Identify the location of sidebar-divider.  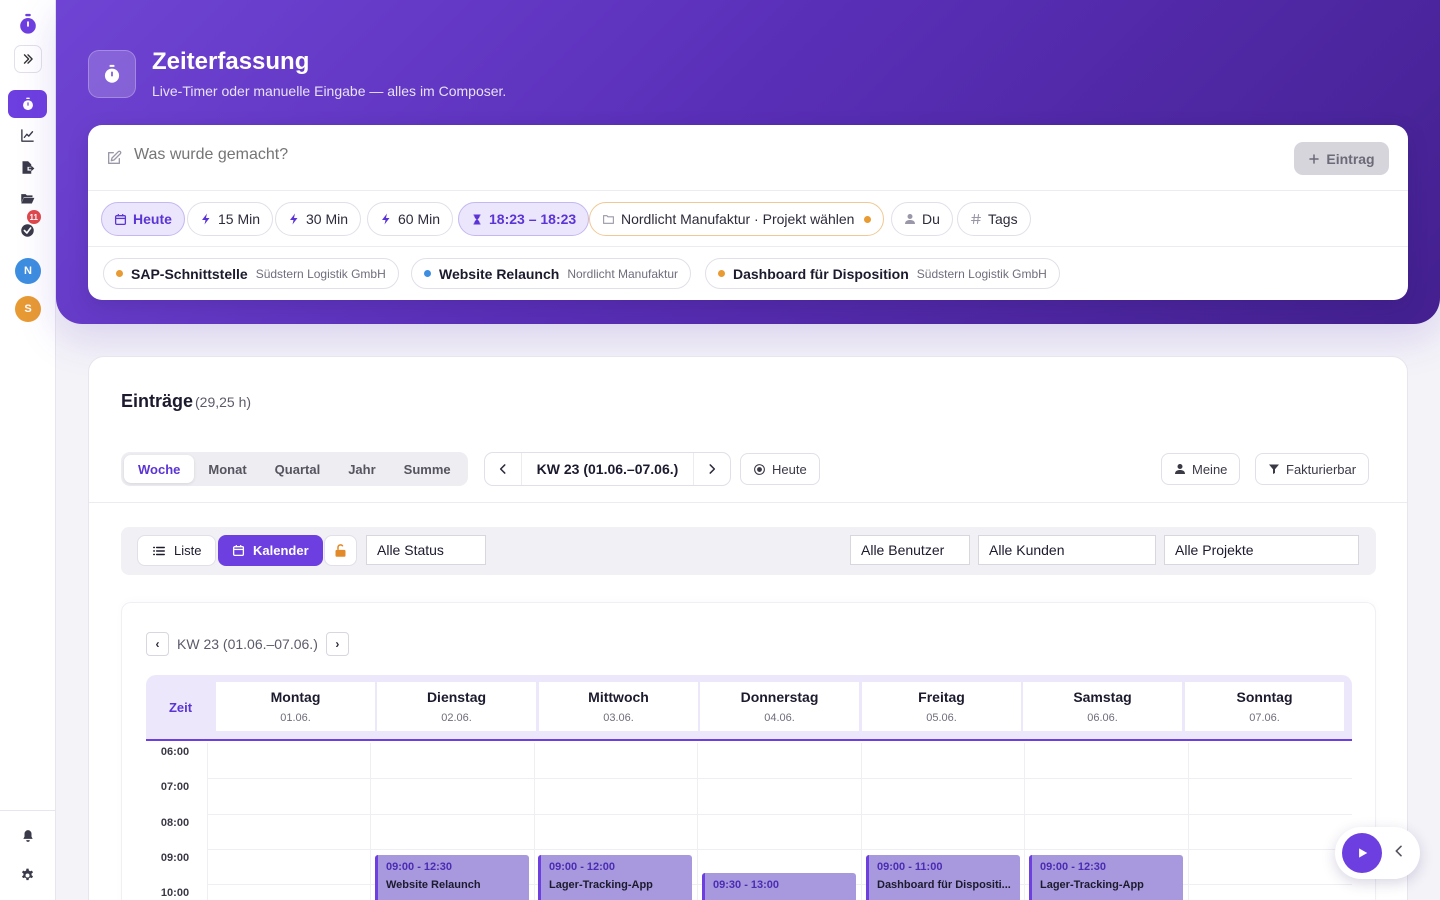
(28, 810).